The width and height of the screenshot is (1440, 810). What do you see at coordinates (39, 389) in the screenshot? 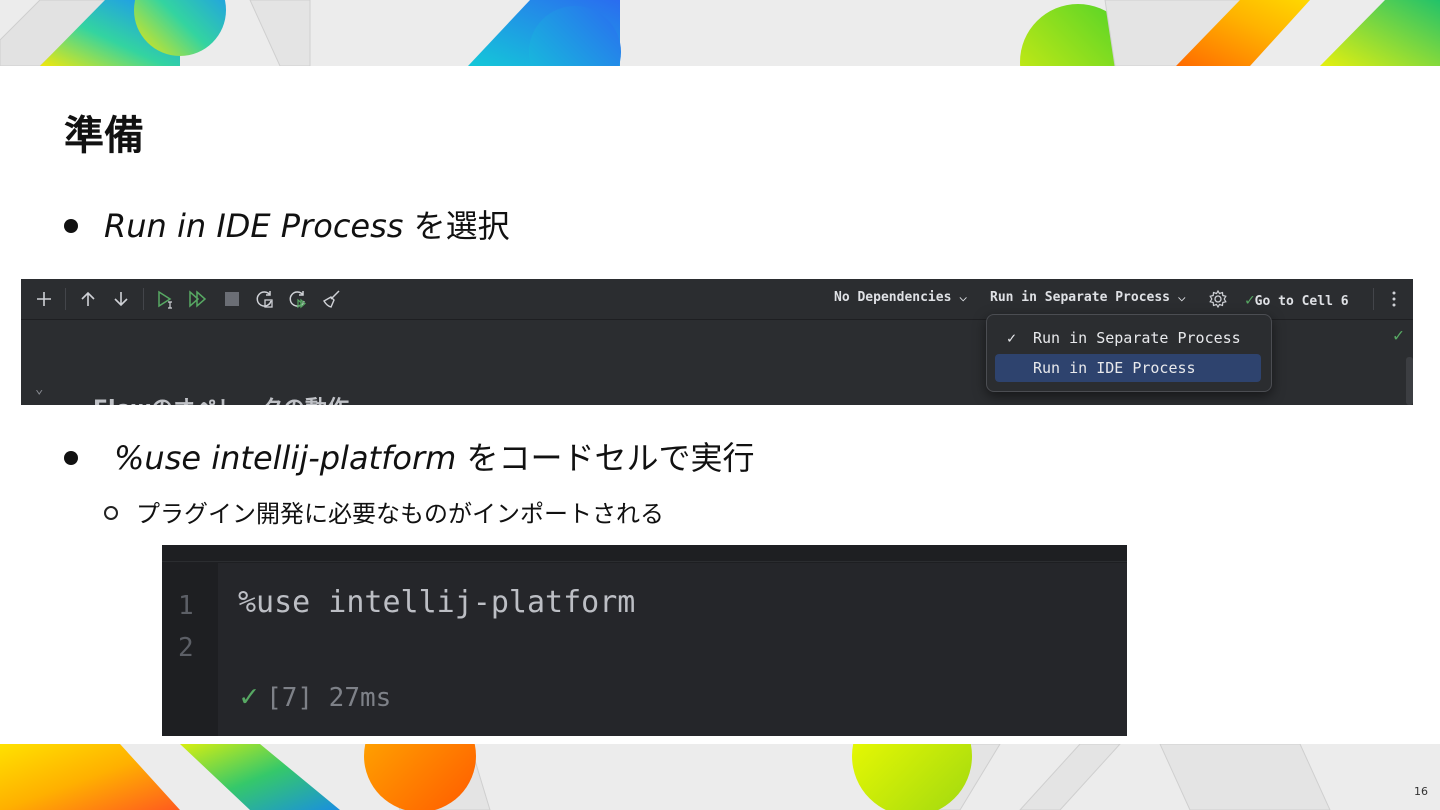
I see `collapse-chevron-icon: ⌄` at bounding box center [39, 389].